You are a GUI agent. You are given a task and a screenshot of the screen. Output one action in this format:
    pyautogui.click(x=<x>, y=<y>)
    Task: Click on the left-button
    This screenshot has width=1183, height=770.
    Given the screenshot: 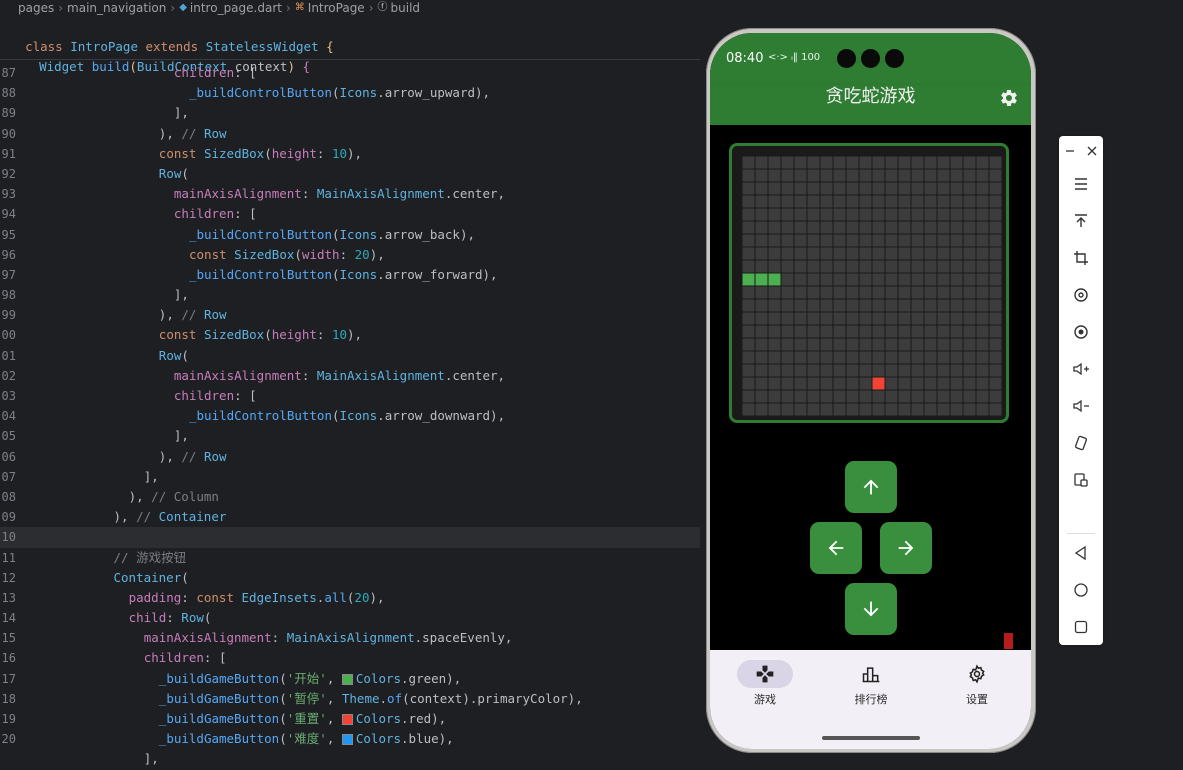 What is the action you would take?
    pyautogui.click(x=836, y=548)
    